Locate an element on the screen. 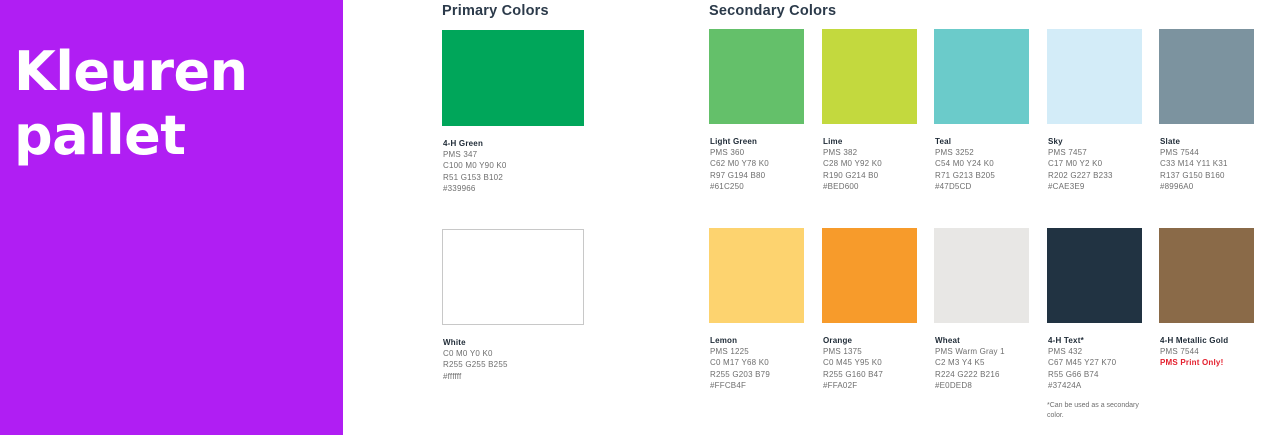  title-line-2: pallet is located at coordinates (100, 135).